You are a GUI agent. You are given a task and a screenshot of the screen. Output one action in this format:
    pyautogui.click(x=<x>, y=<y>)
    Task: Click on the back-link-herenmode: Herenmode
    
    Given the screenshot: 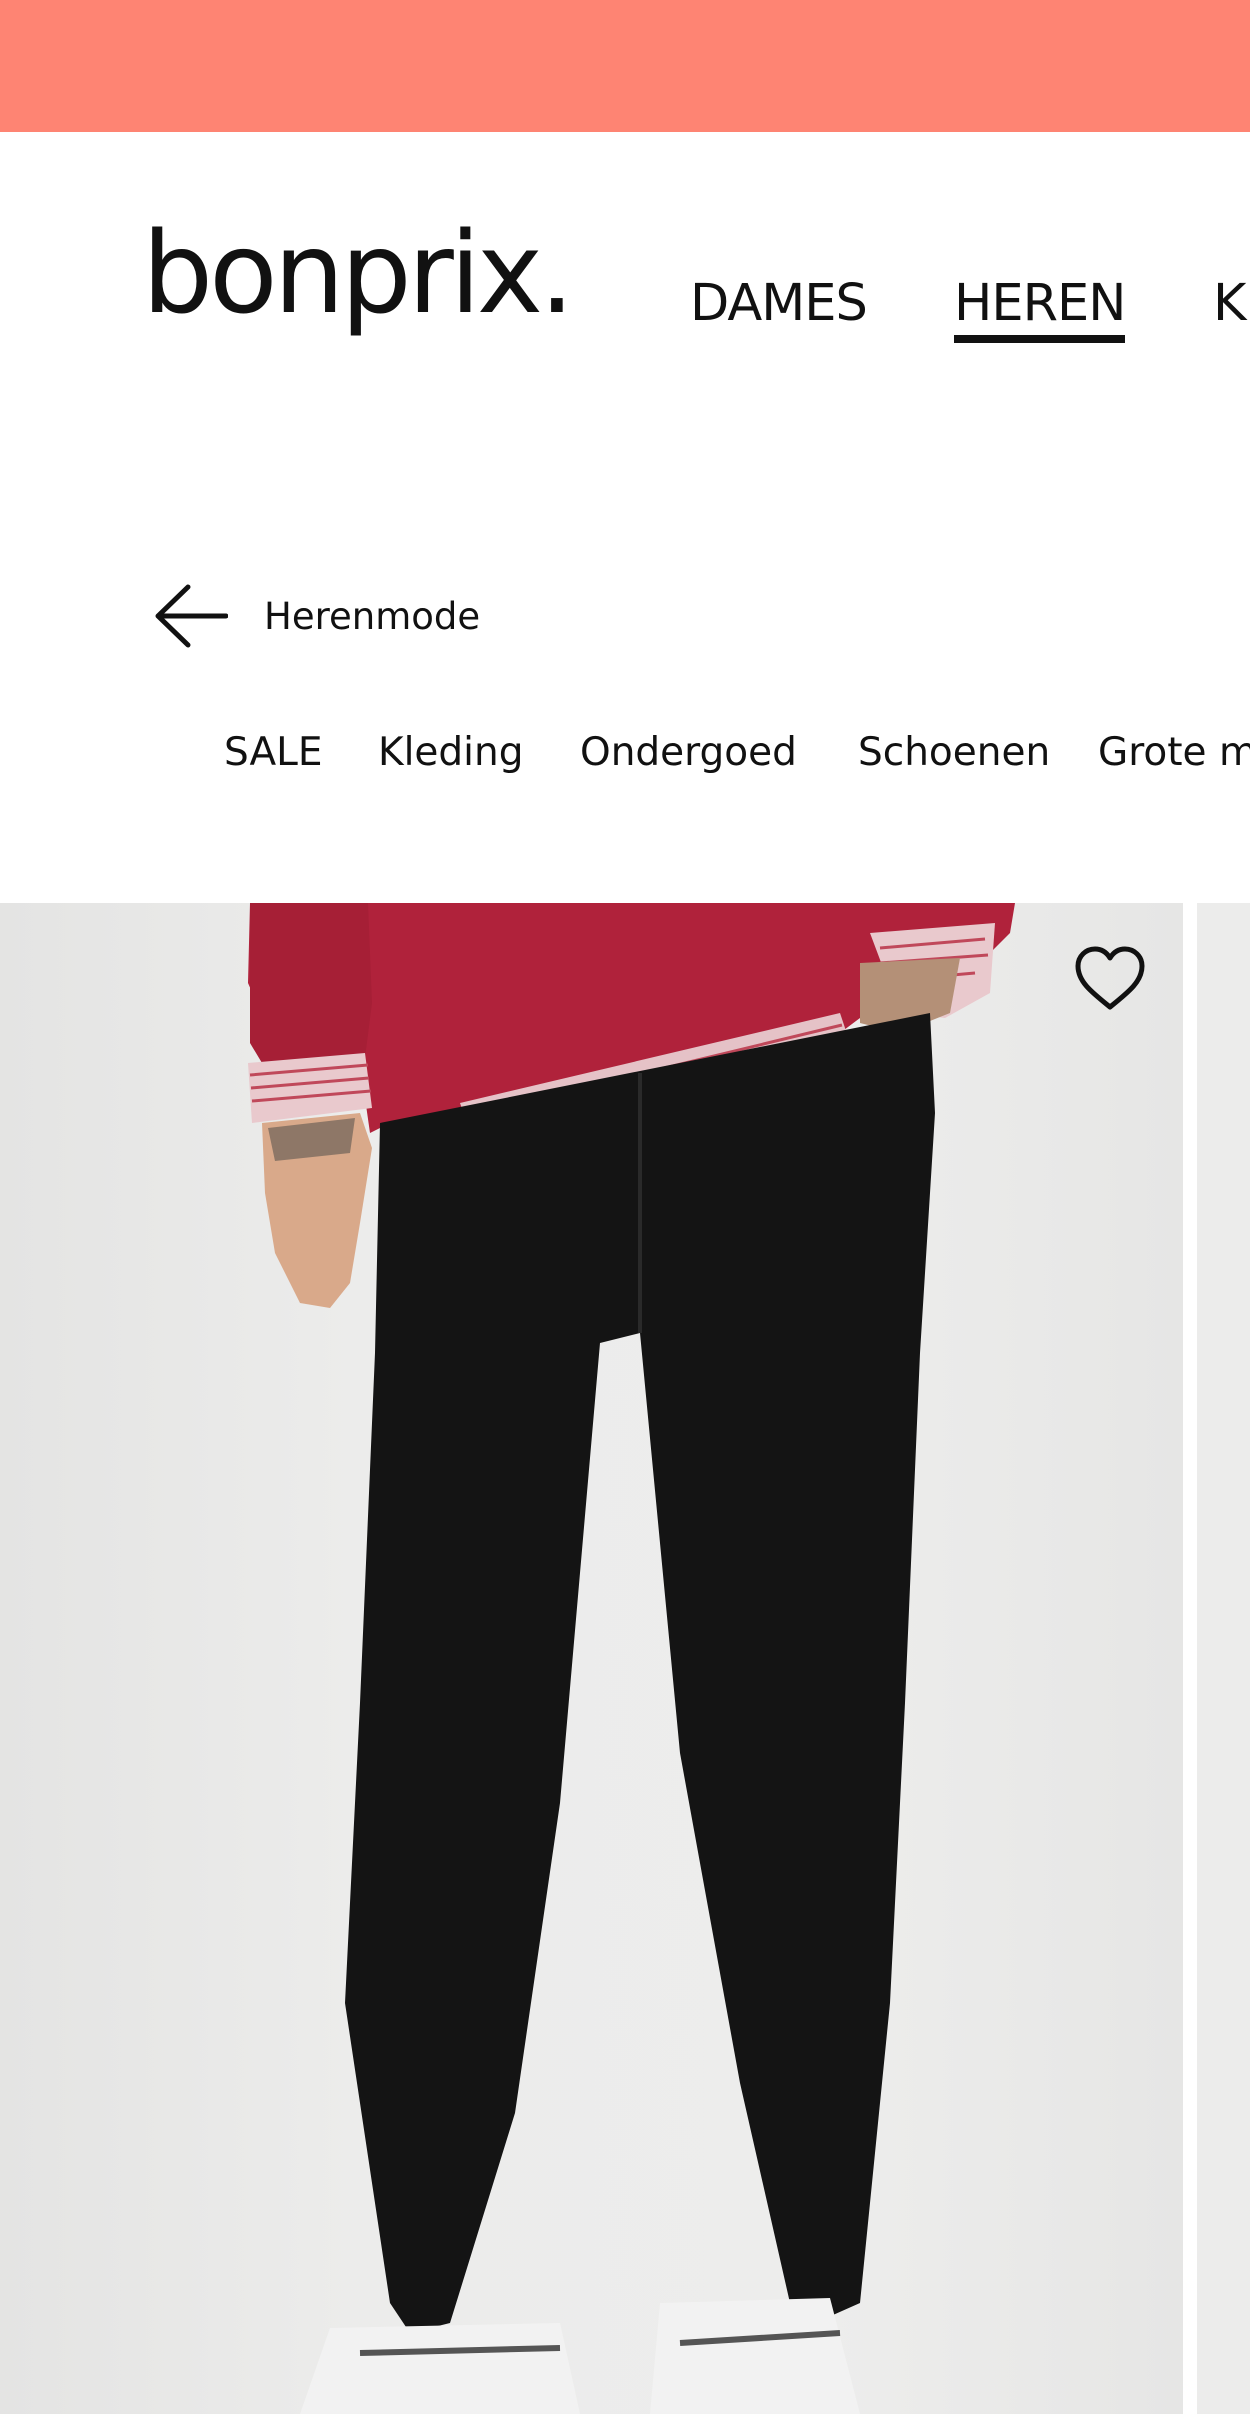 What is the action you would take?
    pyautogui.click(x=315, y=616)
    